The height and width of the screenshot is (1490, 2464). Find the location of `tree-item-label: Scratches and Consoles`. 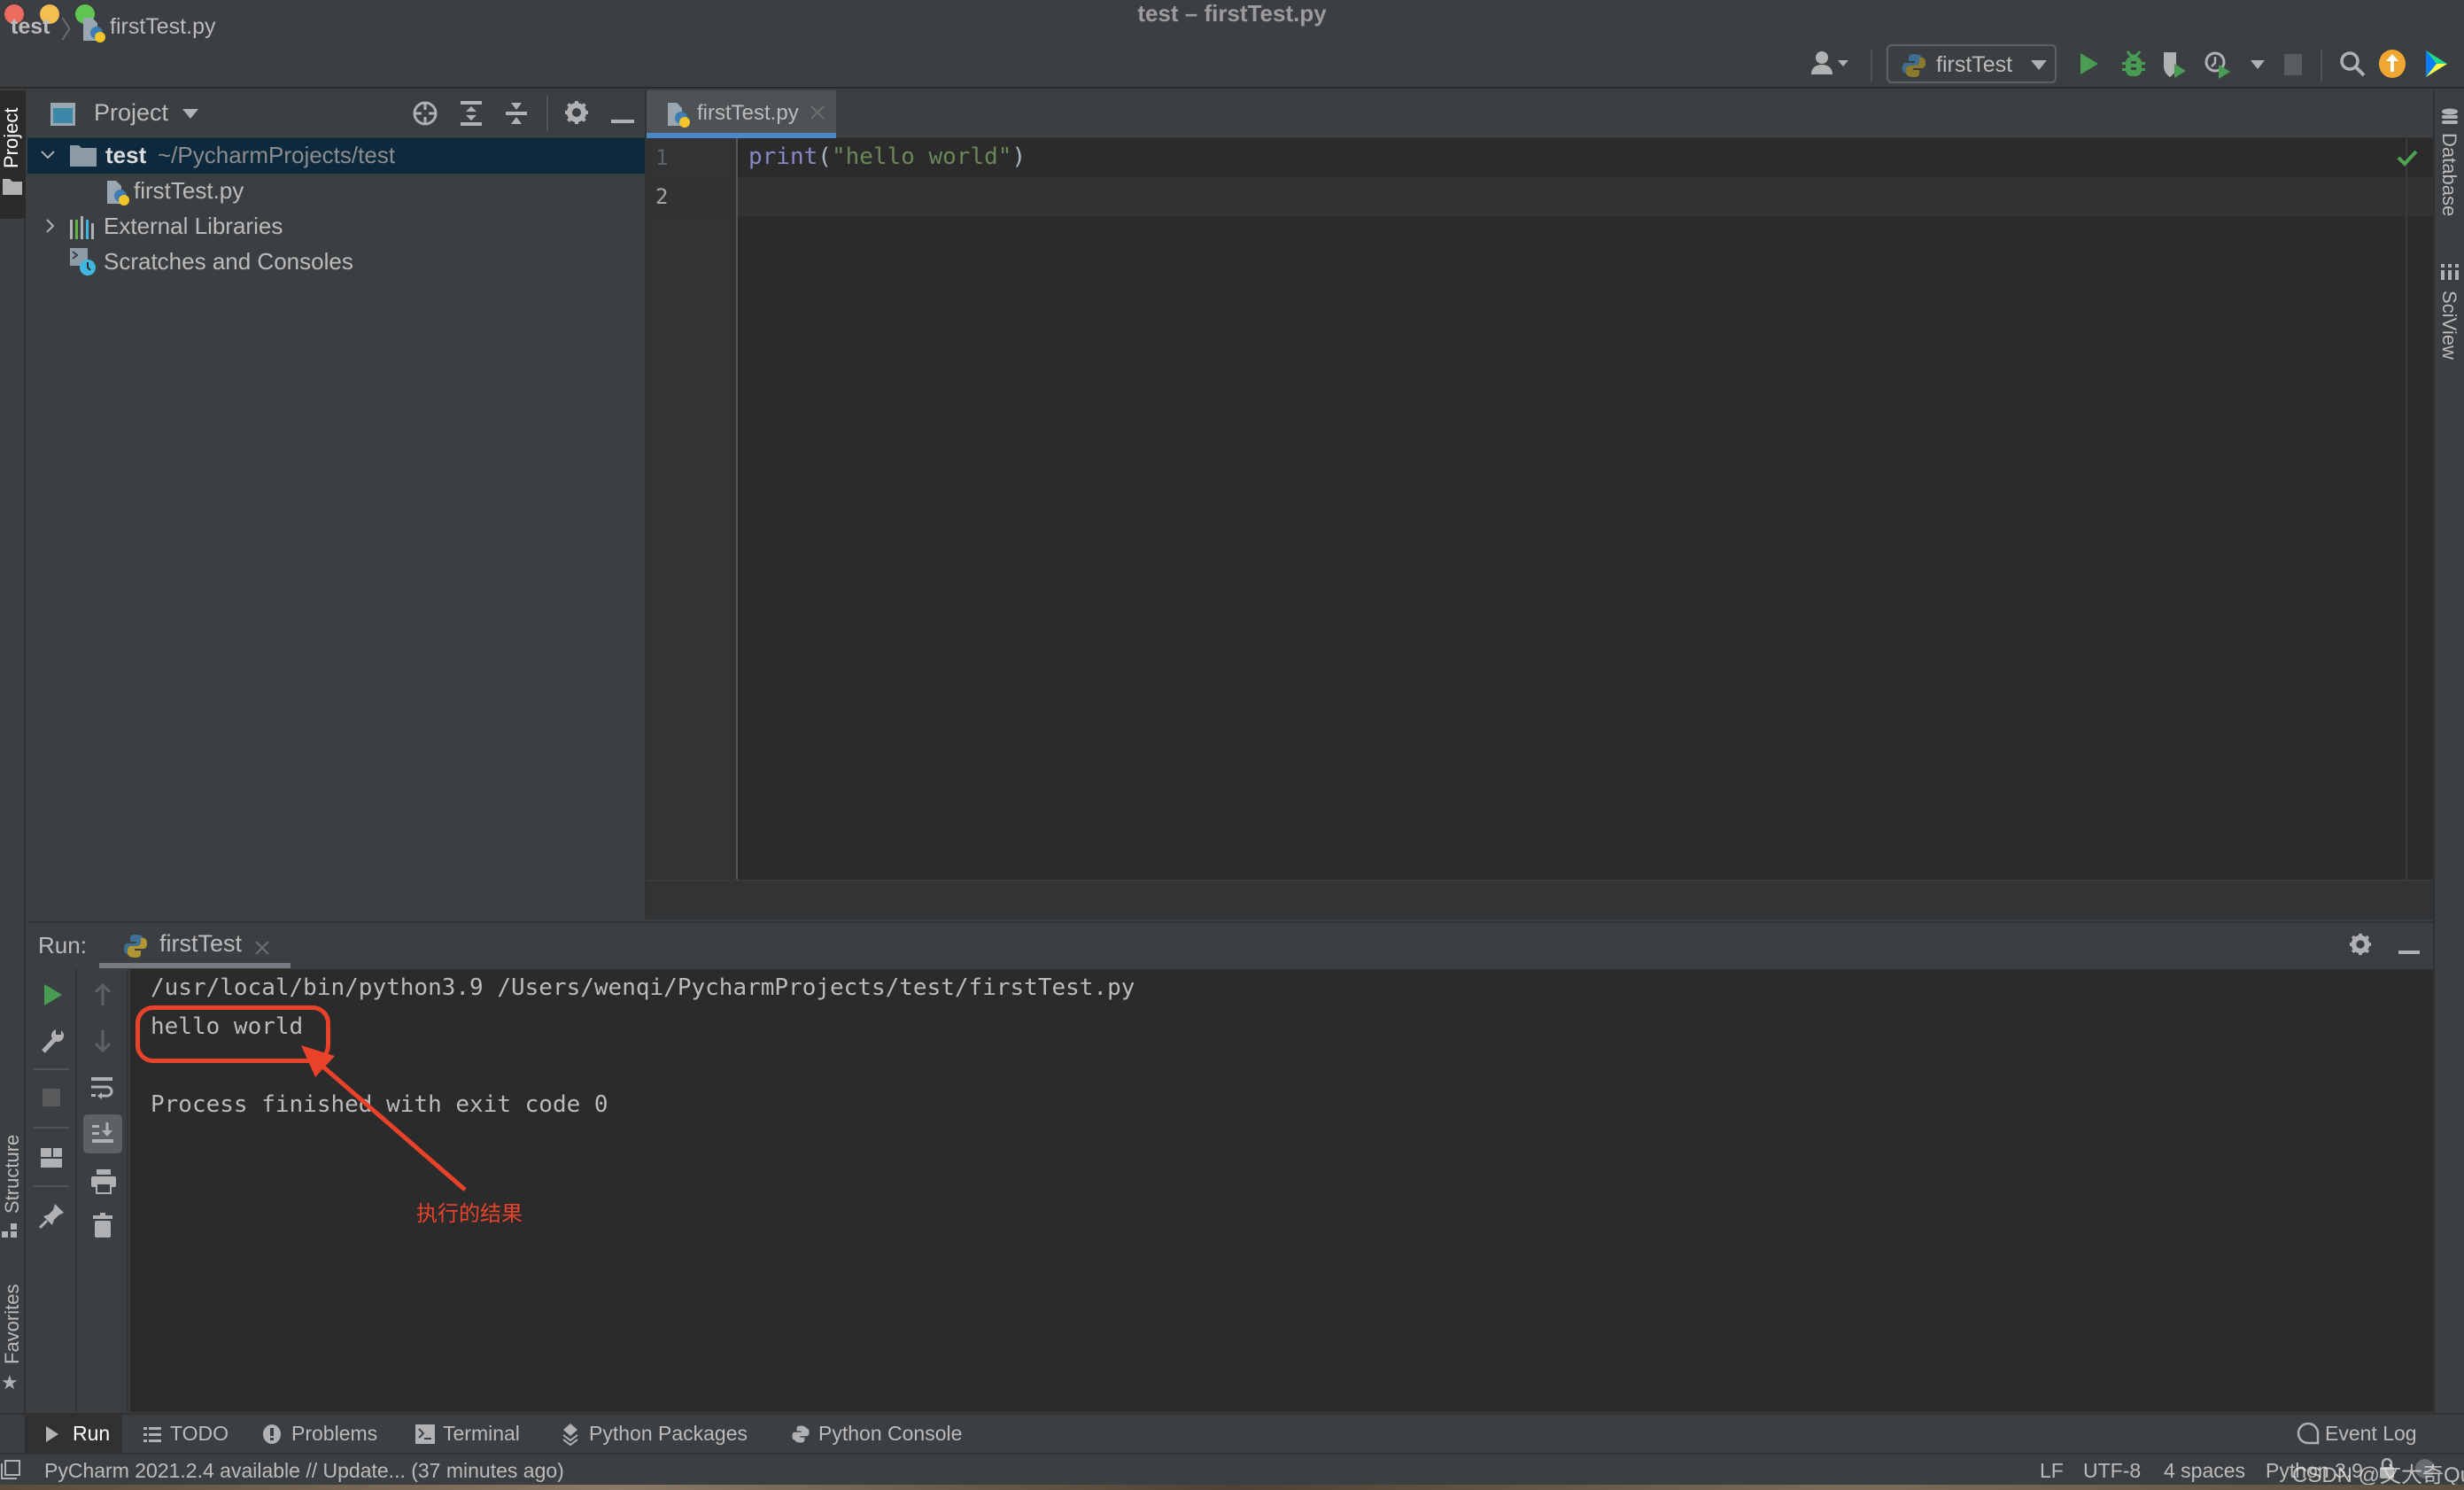

tree-item-label: Scratches and Consoles is located at coordinates (228, 261).